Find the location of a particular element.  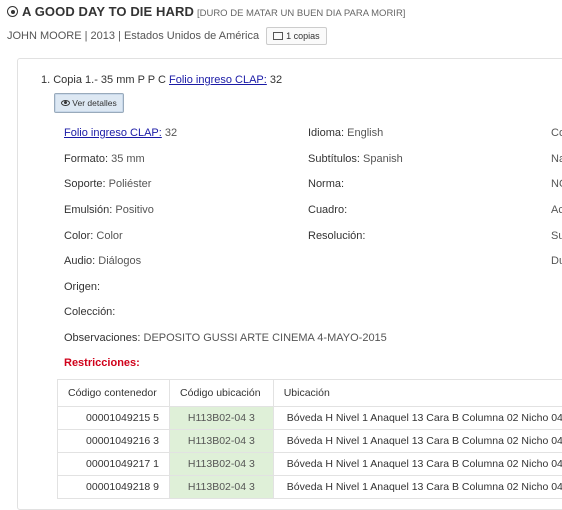

field-formato: Formato: 35 mm is located at coordinates (104, 159).